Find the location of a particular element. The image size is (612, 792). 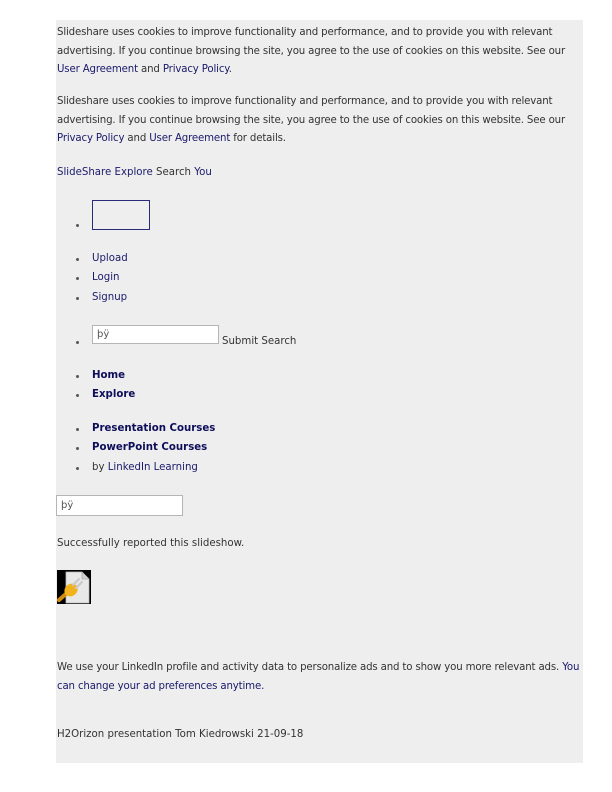

missing-plugin-icon is located at coordinates (74, 587).